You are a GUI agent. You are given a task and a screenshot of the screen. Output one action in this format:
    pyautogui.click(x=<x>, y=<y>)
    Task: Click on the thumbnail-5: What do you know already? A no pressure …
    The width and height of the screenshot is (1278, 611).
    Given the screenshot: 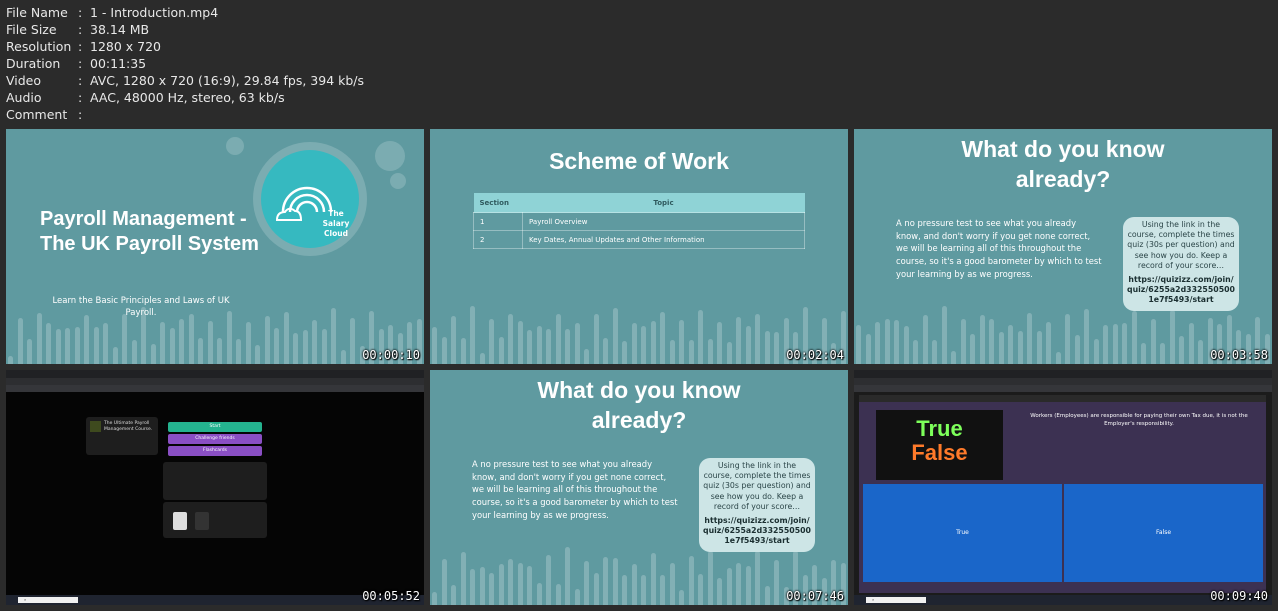 What is the action you would take?
    pyautogui.click(x=639, y=487)
    